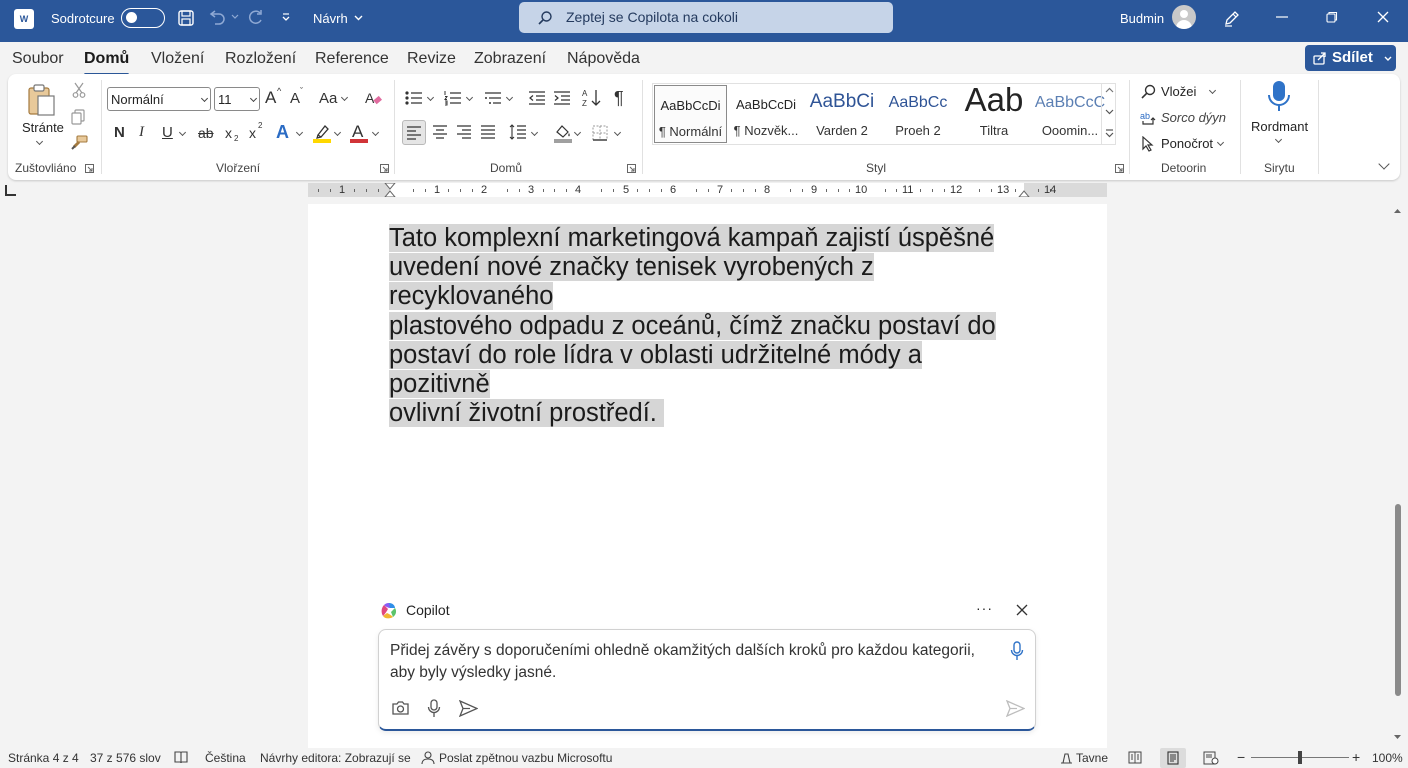 The image size is (1408, 768). Describe the element at coordinates (256, 18) in the screenshot. I see `redo-icon` at that location.